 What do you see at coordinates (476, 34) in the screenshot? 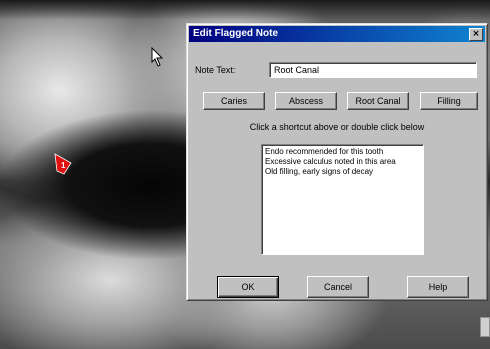
I see `close-icon: ×` at bounding box center [476, 34].